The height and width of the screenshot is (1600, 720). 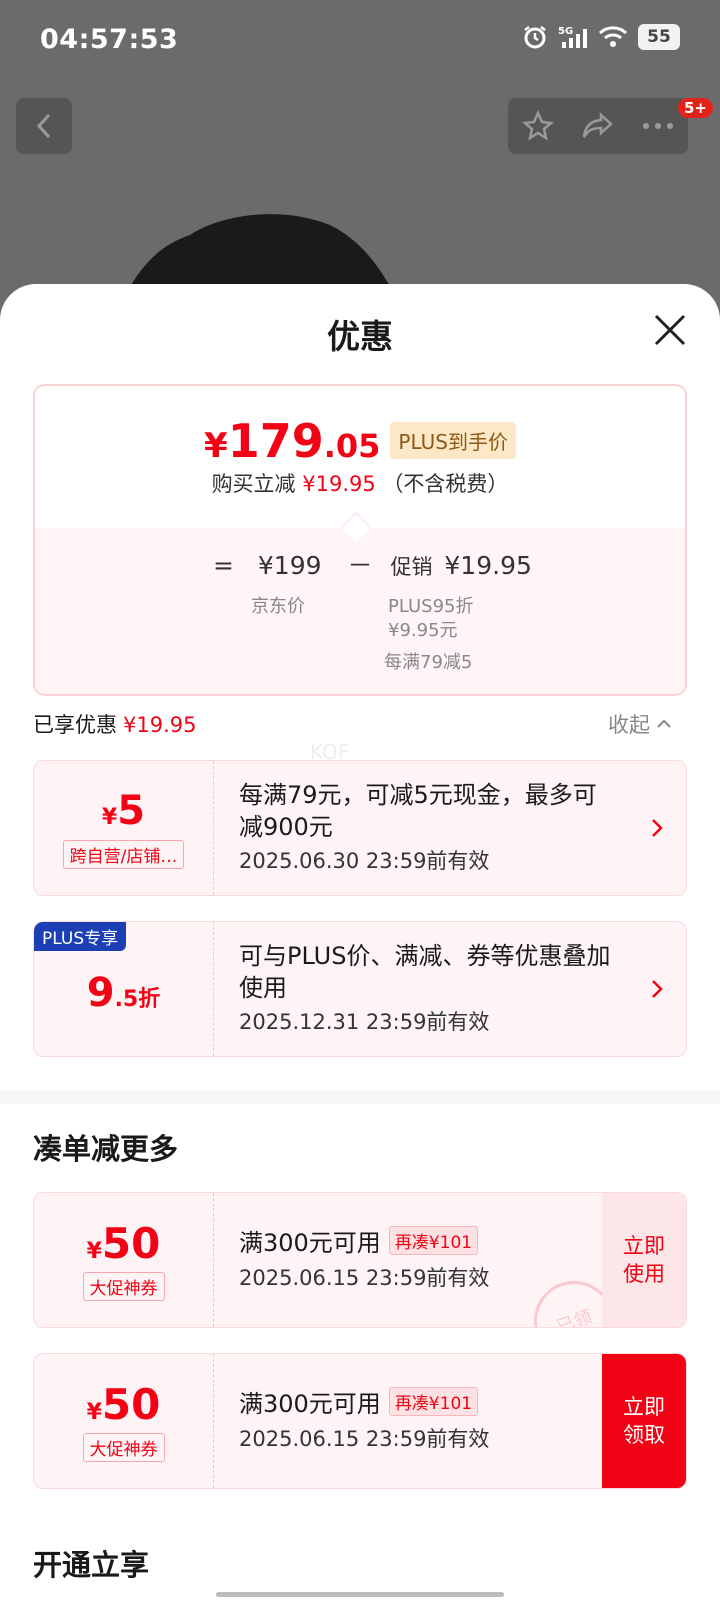 What do you see at coordinates (425, 972) in the screenshot?
I see `discount-rule: 可与PLUS价、满减、券等优惠叠加使用` at bounding box center [425, 972].